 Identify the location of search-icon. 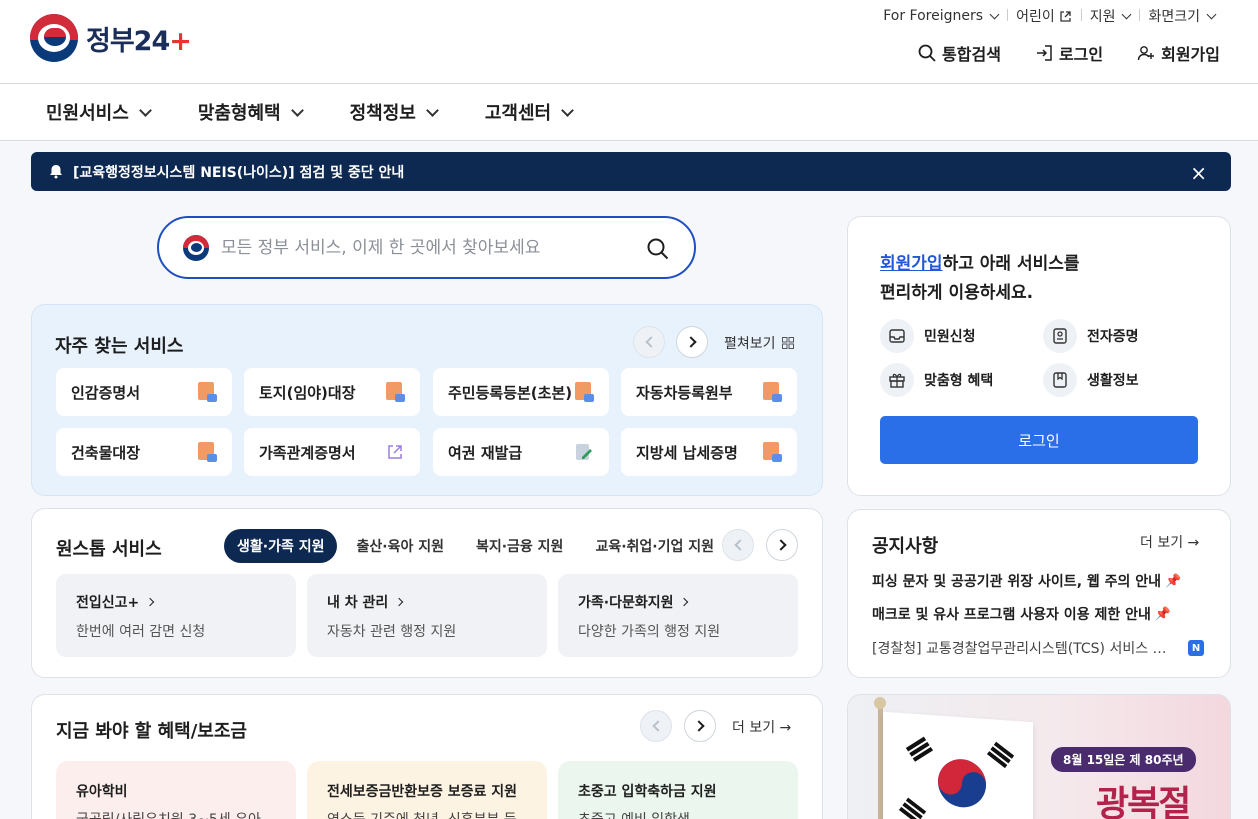
(658, 249).